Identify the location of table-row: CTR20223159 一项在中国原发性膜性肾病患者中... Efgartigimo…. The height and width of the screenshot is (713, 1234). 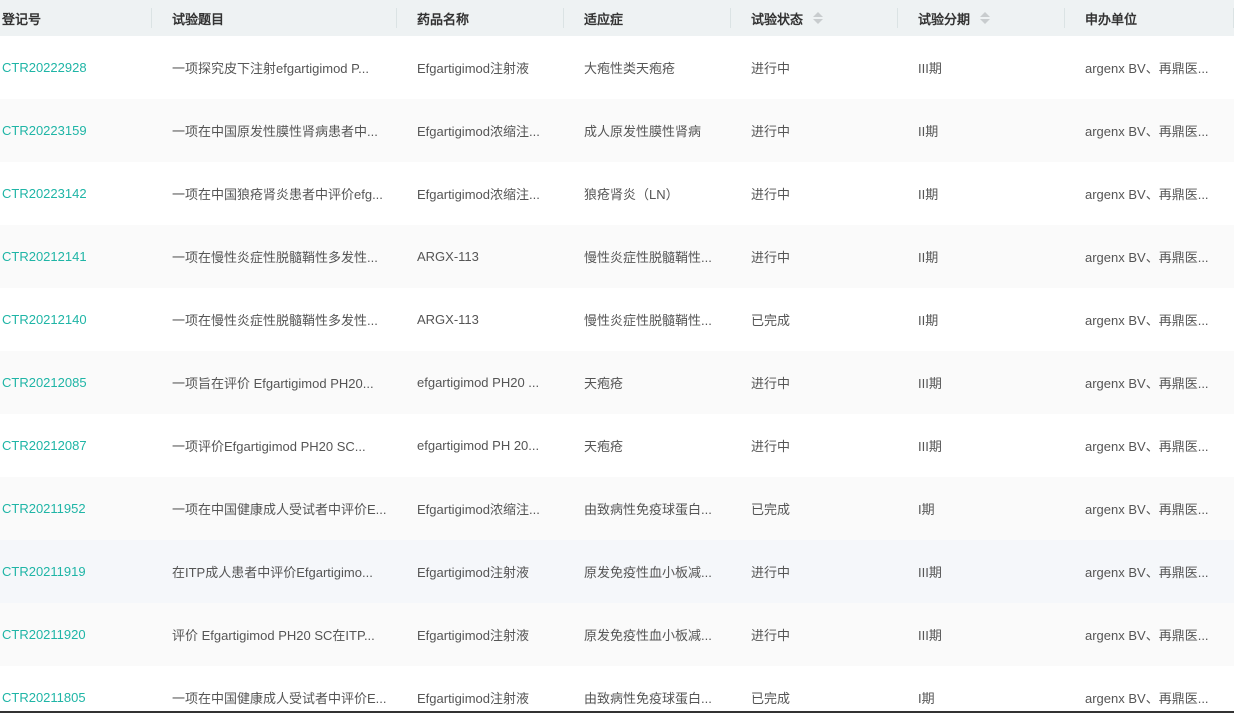
(617, 130).